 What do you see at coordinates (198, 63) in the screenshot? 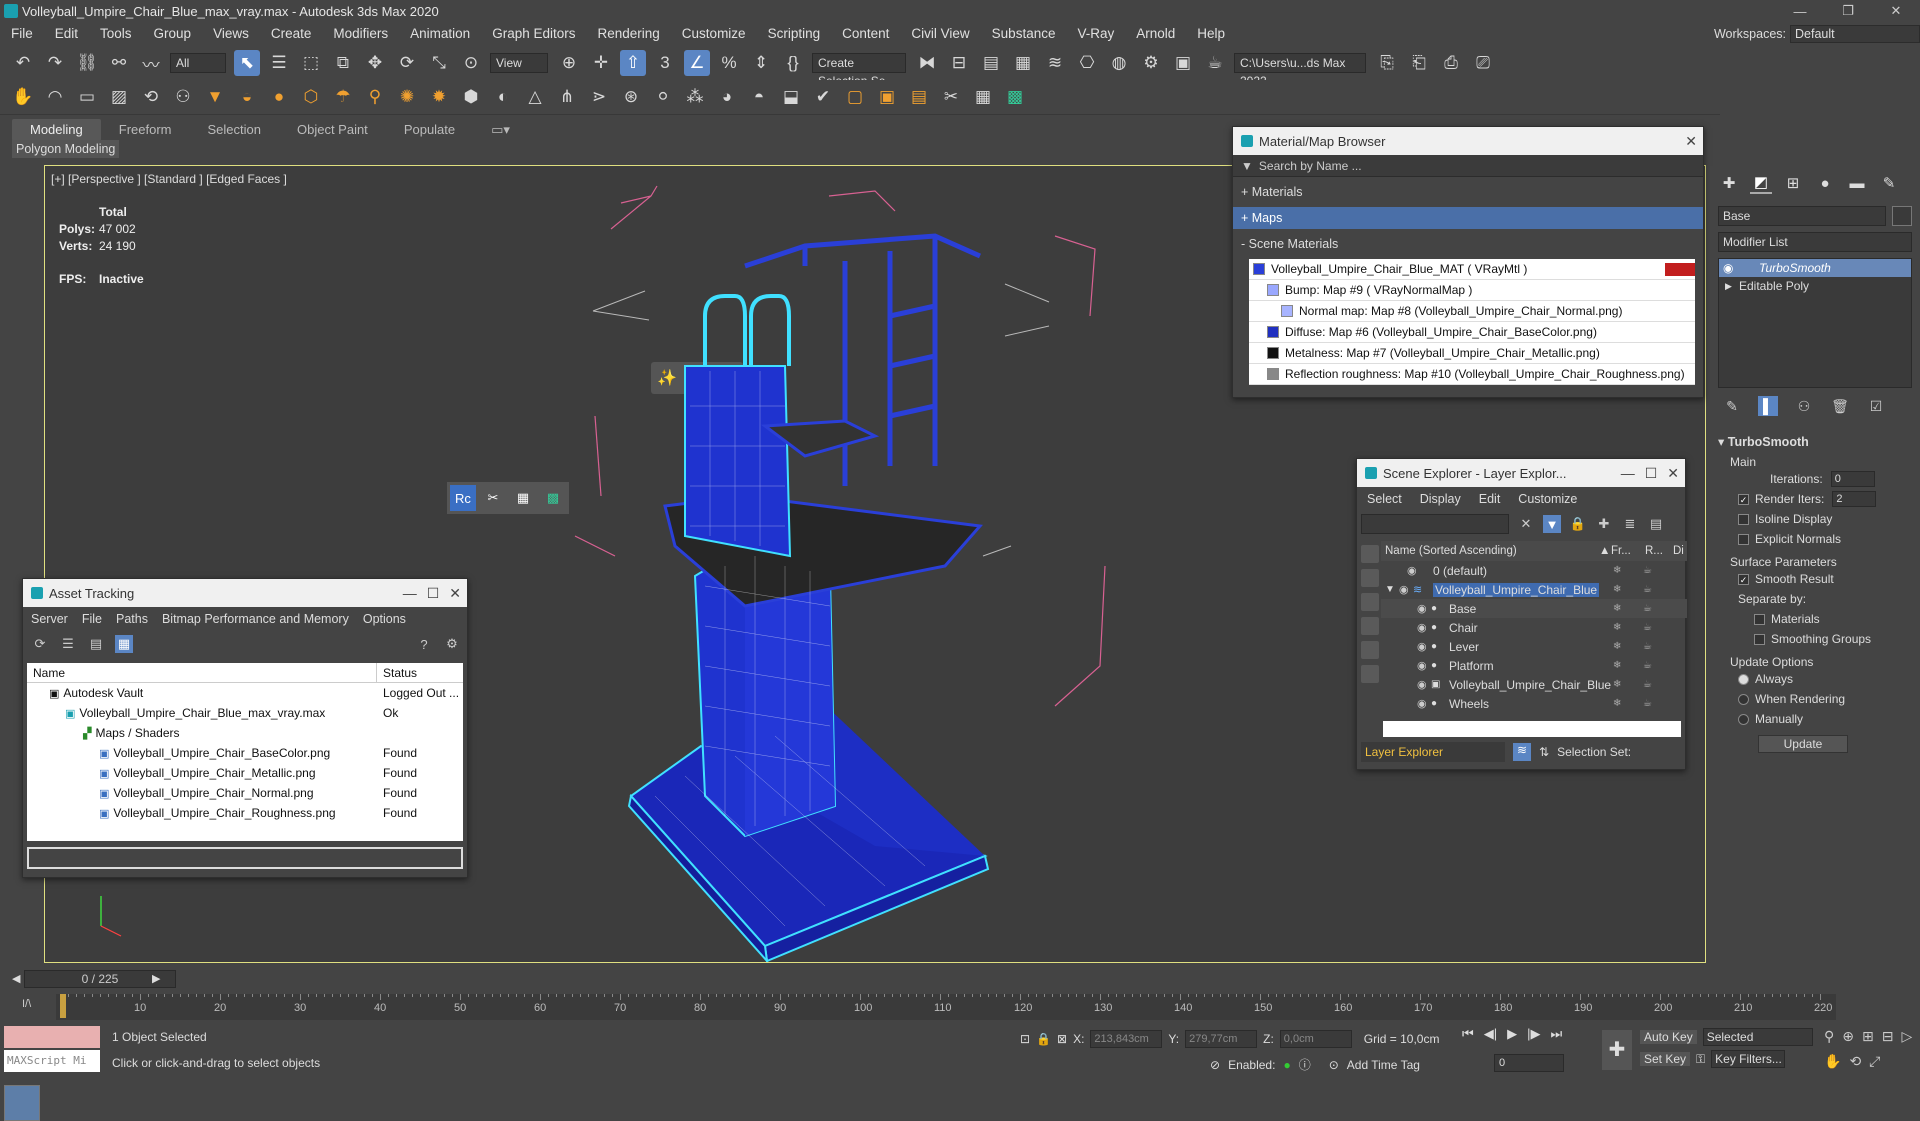
I see `selection-filter-dropdown: All` at bounding box center [198, 63].